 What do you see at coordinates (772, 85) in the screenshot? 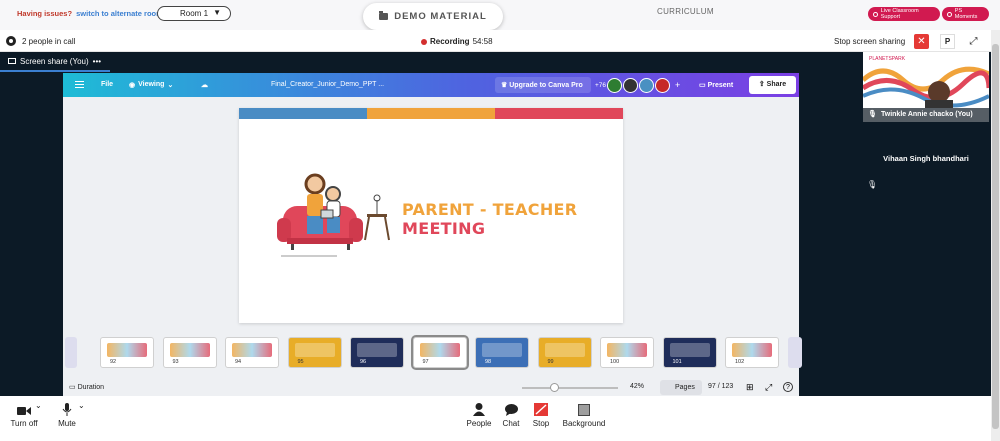
I see `share-button: ⇪ Share` at bounding box center [772, 85].